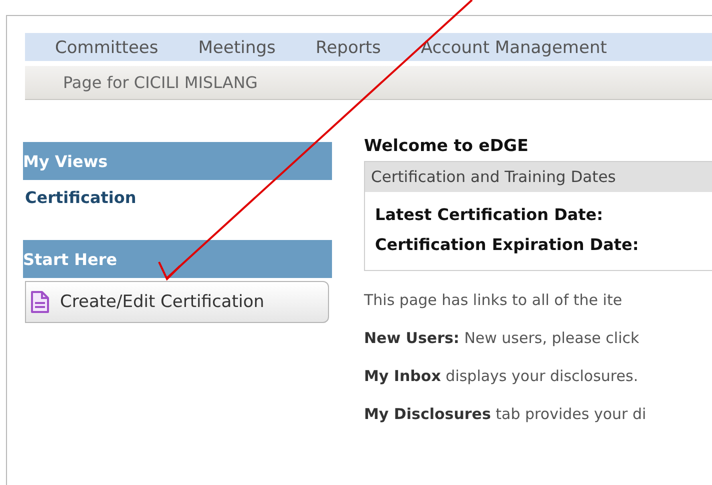 The height and width of the screenshot is (485, 712). I want to click on info-text: This page has links to all of the ite, so click(494, 300).